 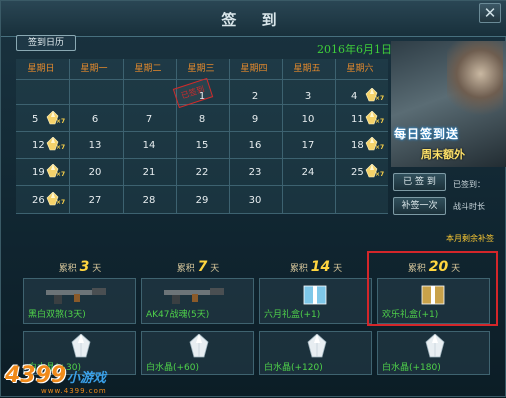 I want to click on reward-item: 黑白双煞(3天), so click(x=79, y=301).